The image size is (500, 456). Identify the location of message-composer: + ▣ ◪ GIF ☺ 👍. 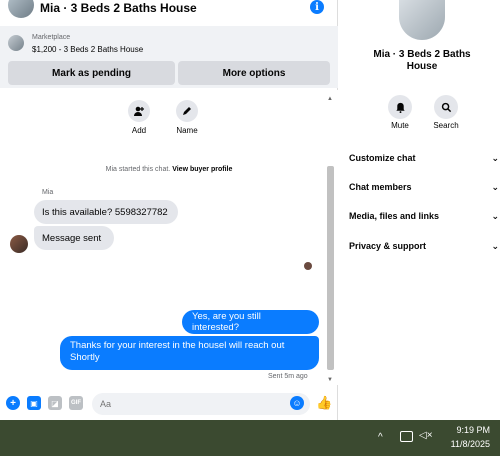
(169, 404).